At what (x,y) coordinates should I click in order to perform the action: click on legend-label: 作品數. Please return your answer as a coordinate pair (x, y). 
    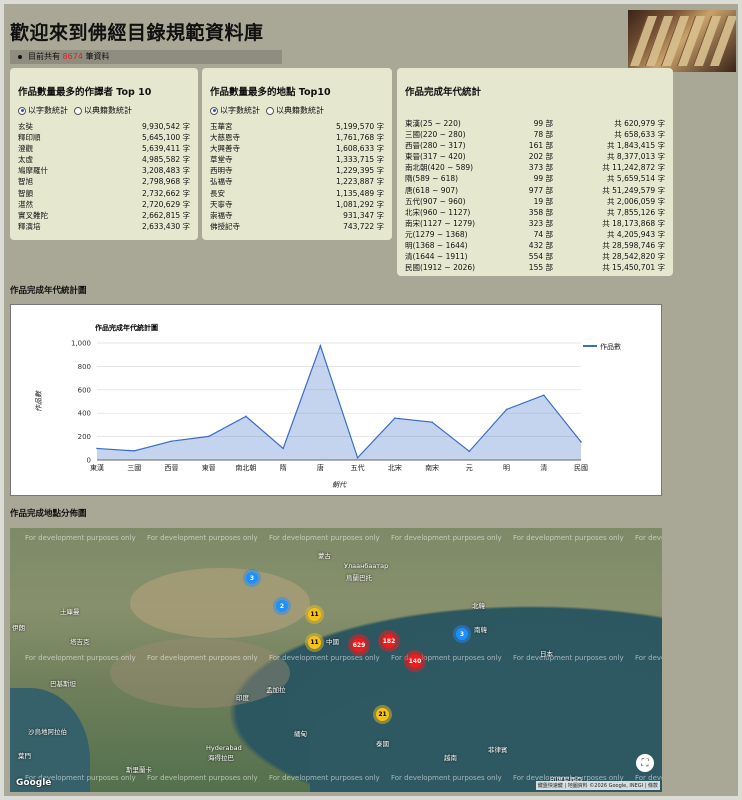
    Looking at the image, I should click on (610, 346).